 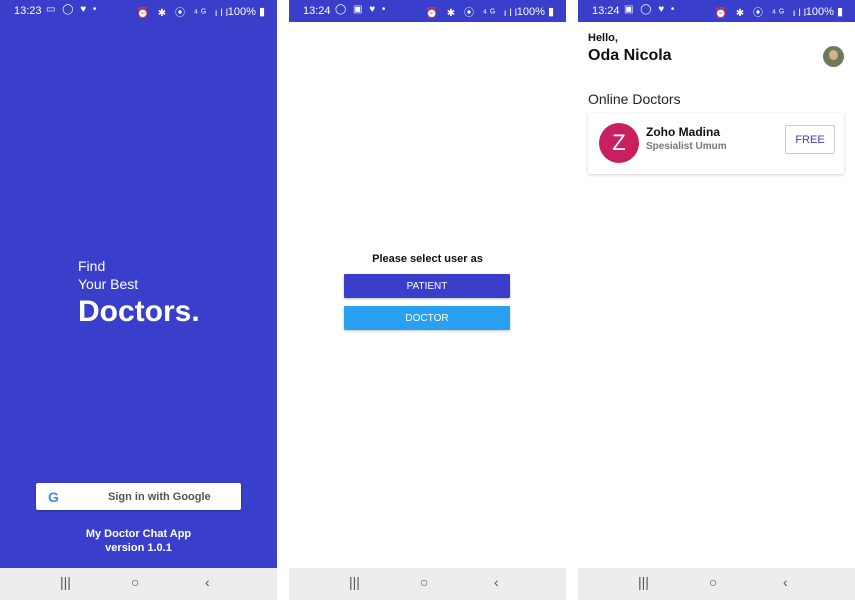 I want to click on online-doctors-title: Online Doctors, so click(x=634, y=99).